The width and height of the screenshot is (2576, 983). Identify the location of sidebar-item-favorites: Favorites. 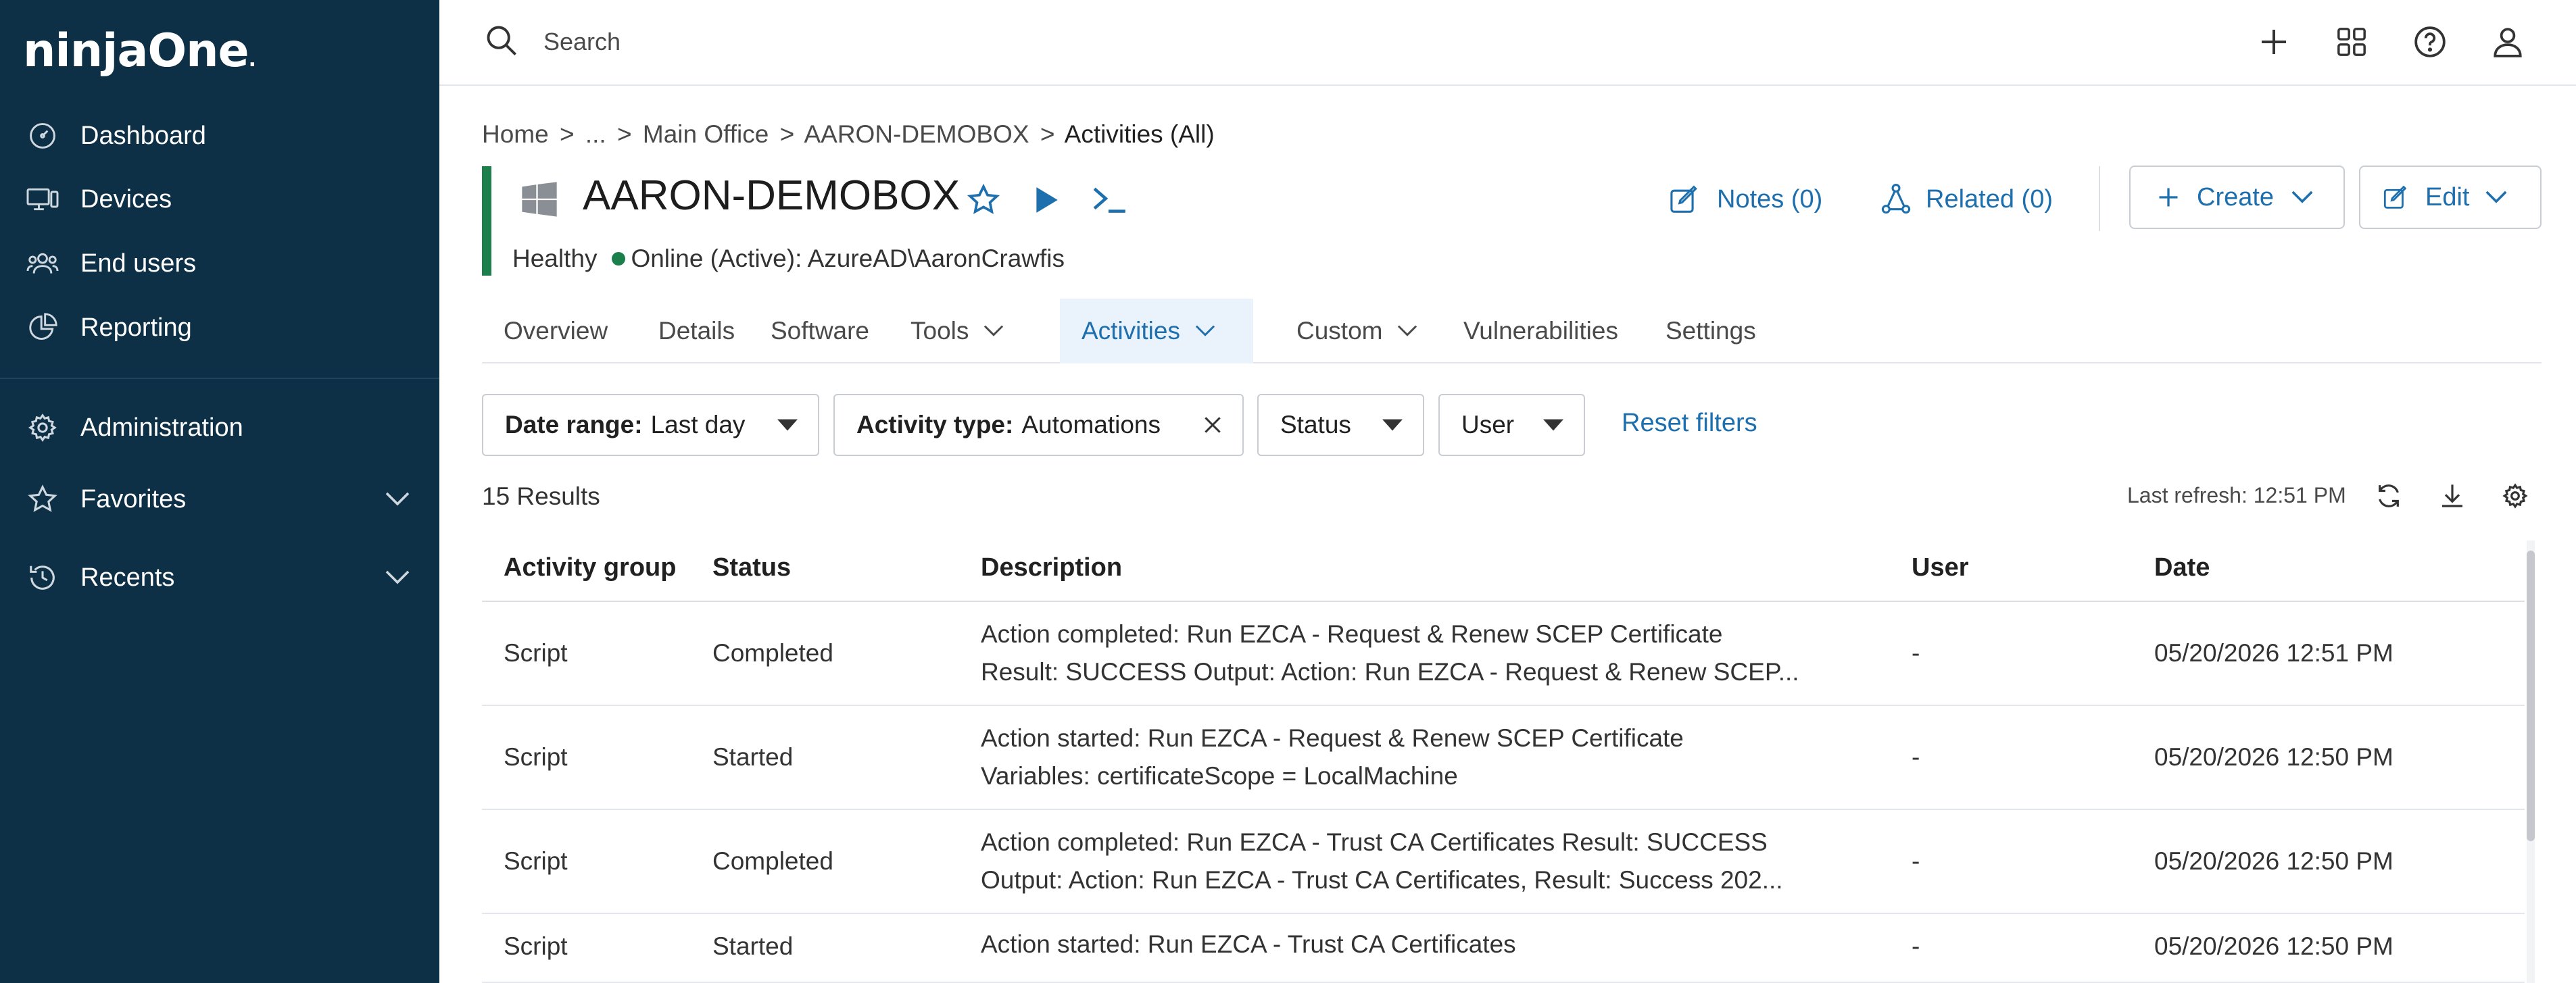
(219, 499).